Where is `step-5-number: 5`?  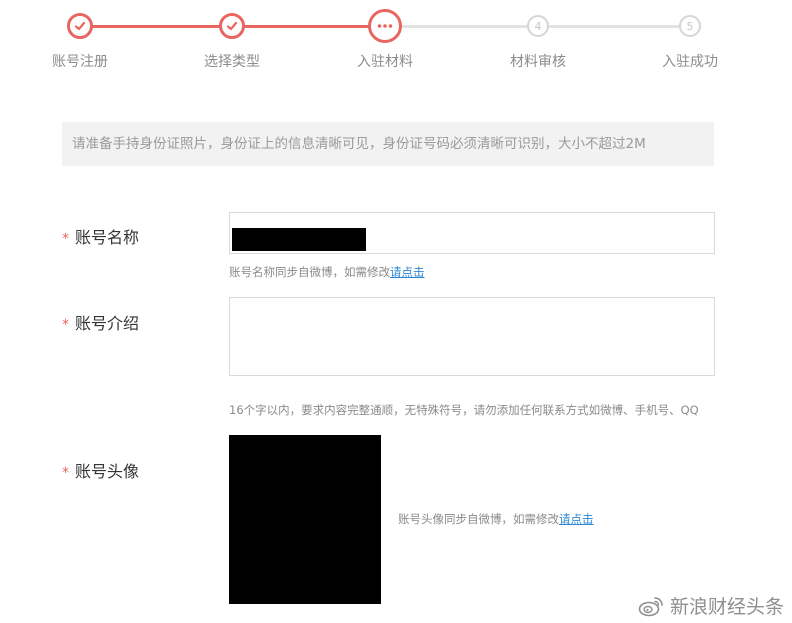 step-5-number: 5 is located at coordinates (690, 26).